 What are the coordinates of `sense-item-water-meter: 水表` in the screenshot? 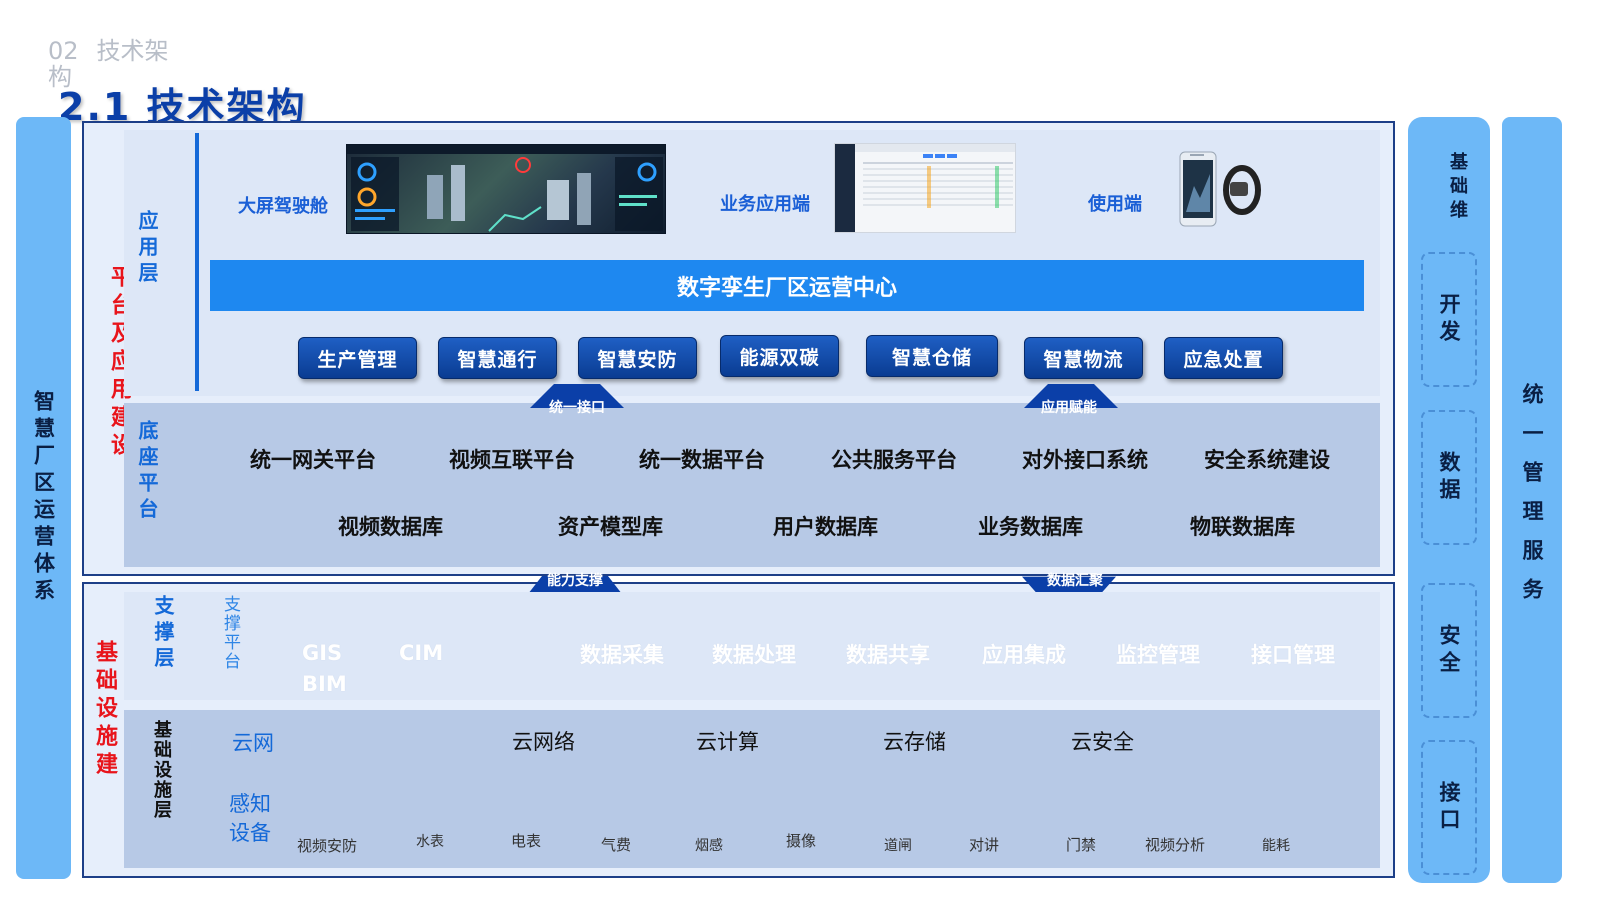 It's located at (430, 842).